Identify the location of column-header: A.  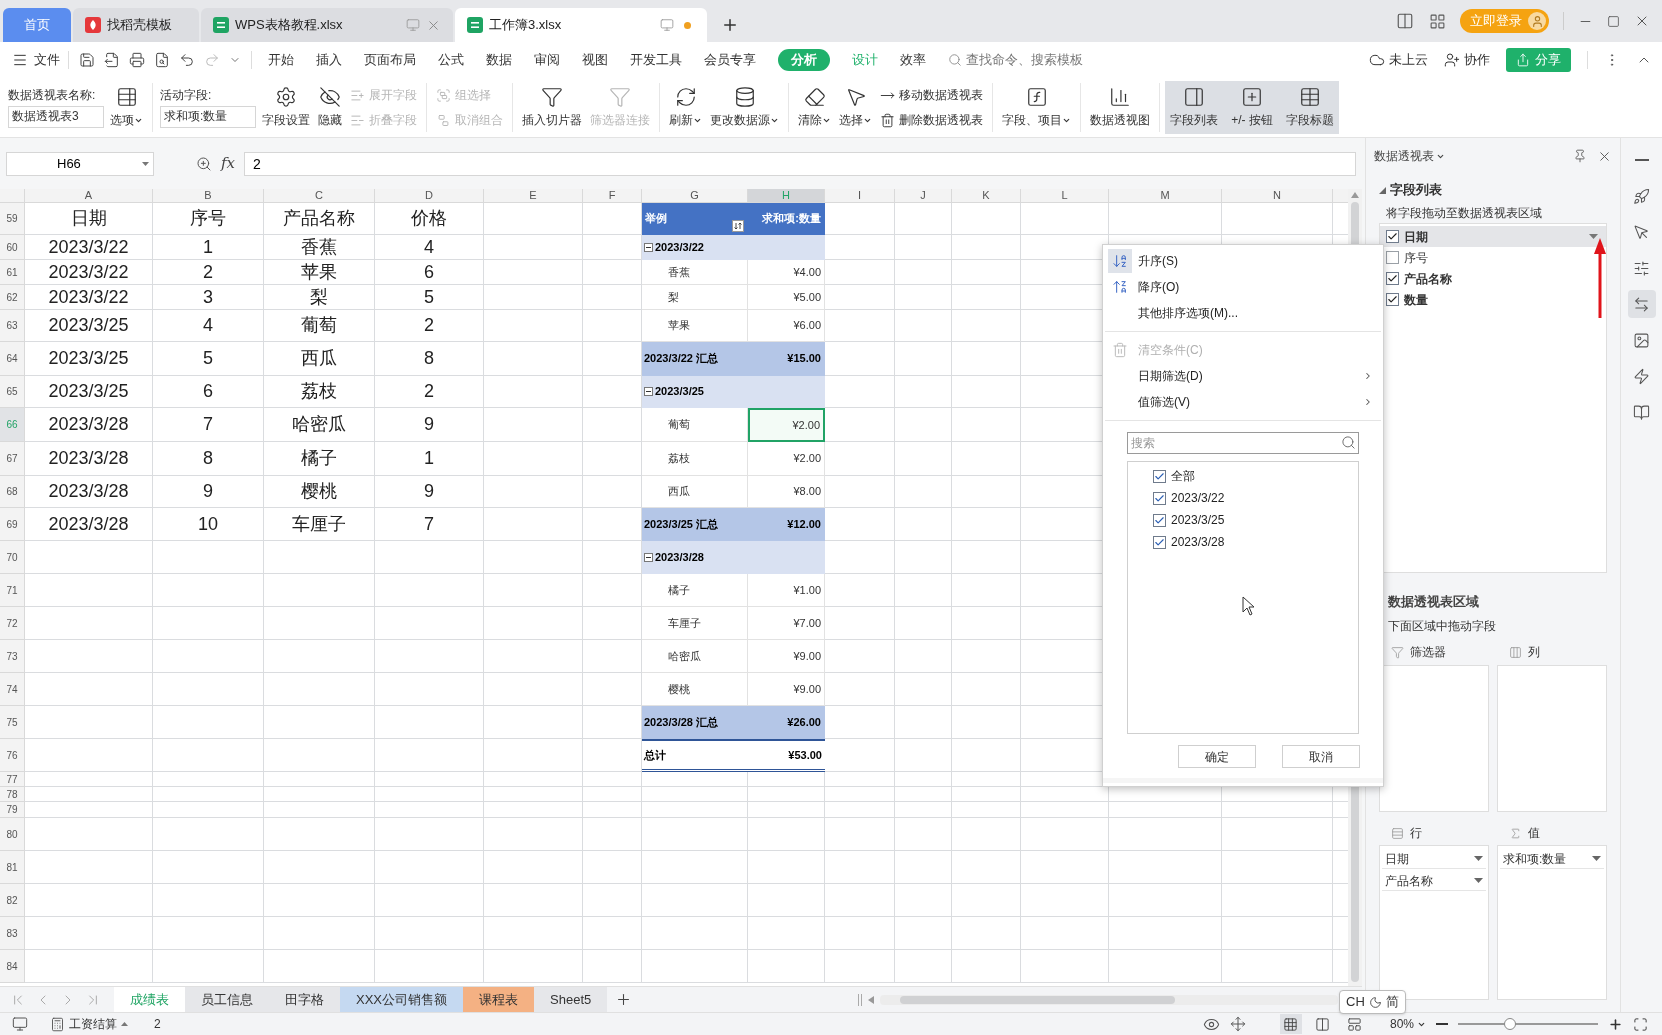
(89, 195).